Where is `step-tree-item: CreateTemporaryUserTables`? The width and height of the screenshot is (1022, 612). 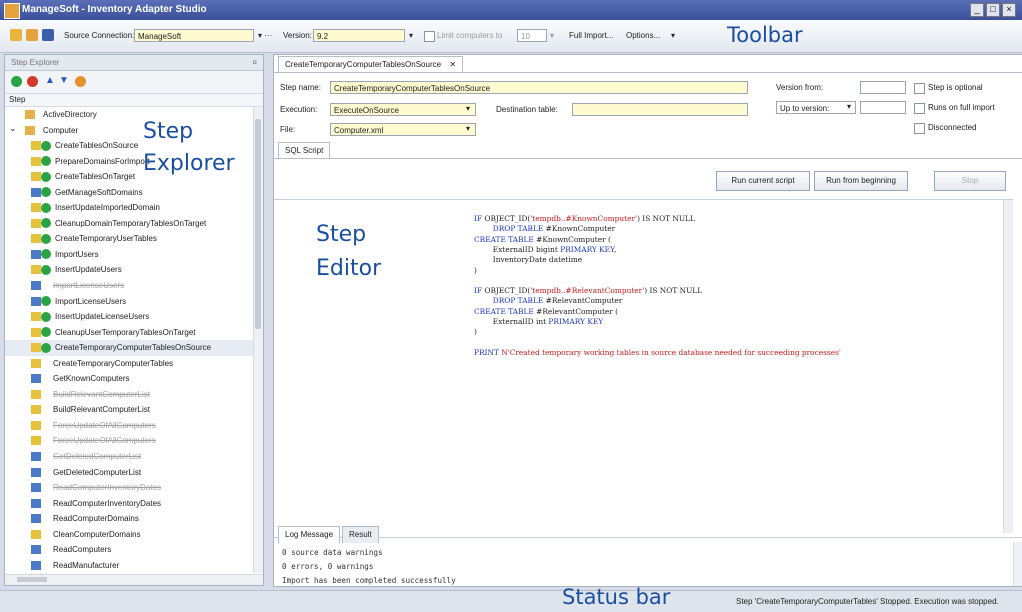
step-tree-item: CreateTemporaryUserTables is located at coordinates (129, 239).